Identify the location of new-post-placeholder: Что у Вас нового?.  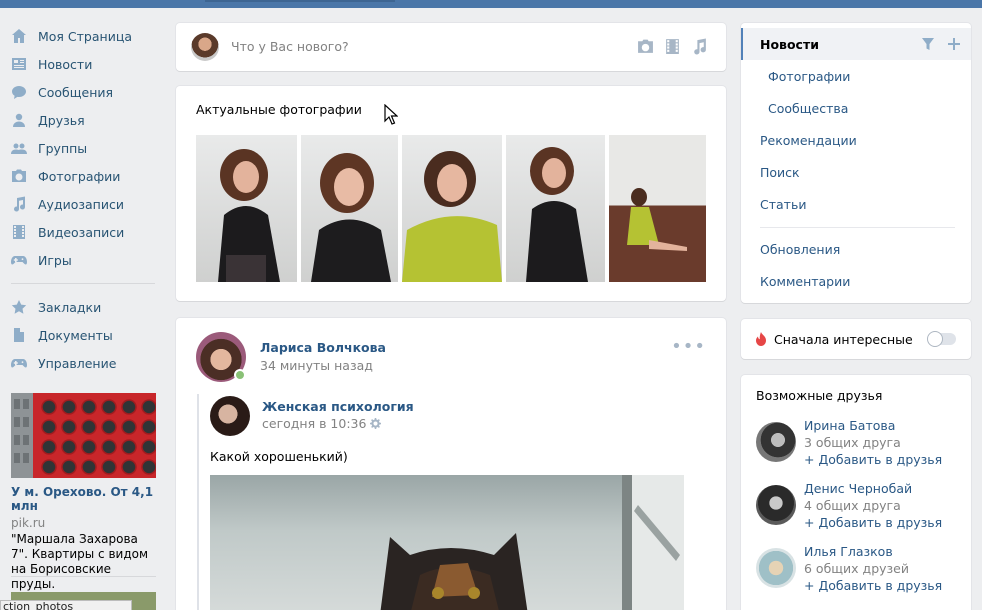
(290, 46).